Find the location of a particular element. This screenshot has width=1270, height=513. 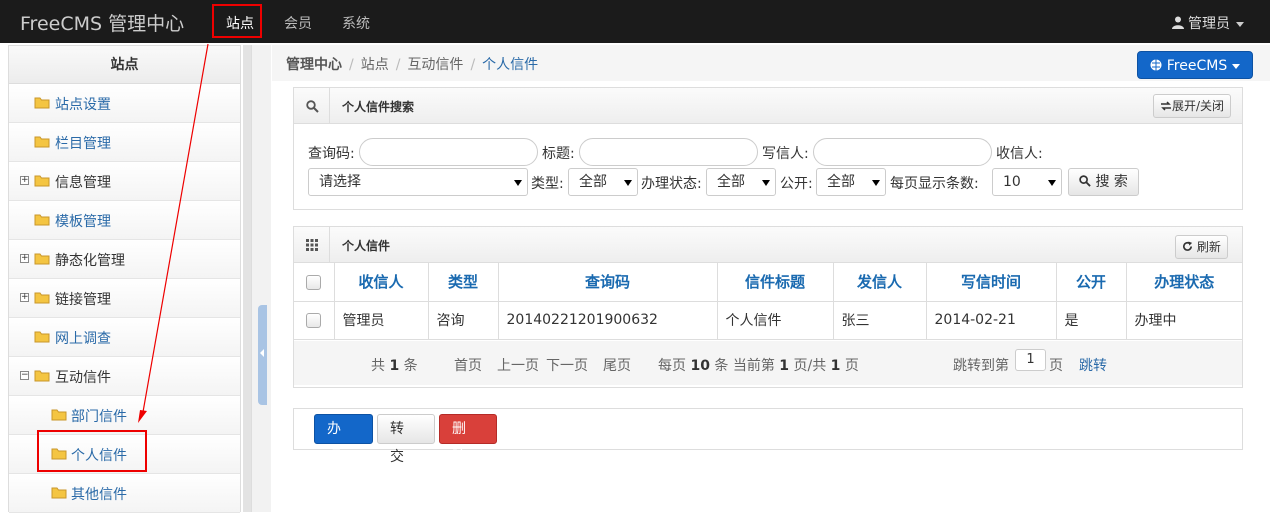

sidebar-item-survey: 网上调查 is located at coordinates (124, 337).